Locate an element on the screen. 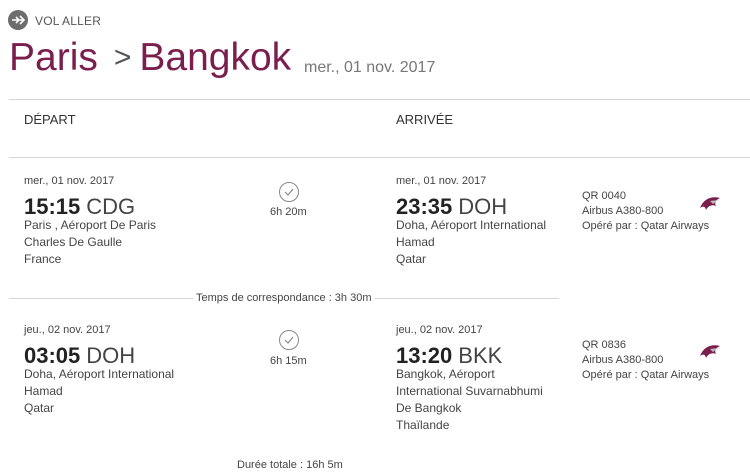  departure-airport-code: DOH is located at coordinates (111, 355).